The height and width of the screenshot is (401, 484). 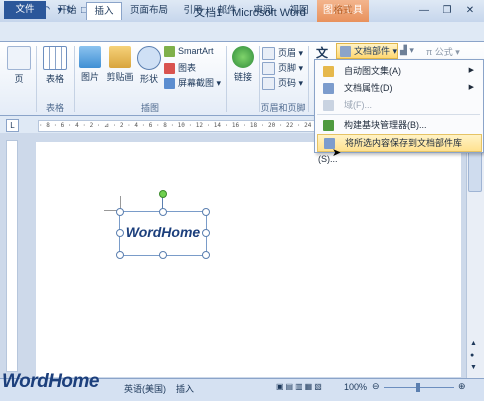 What do you see at coordinates (19, 58) in the screenshot?
I see `page-icon` at bounding box center [19, 58].